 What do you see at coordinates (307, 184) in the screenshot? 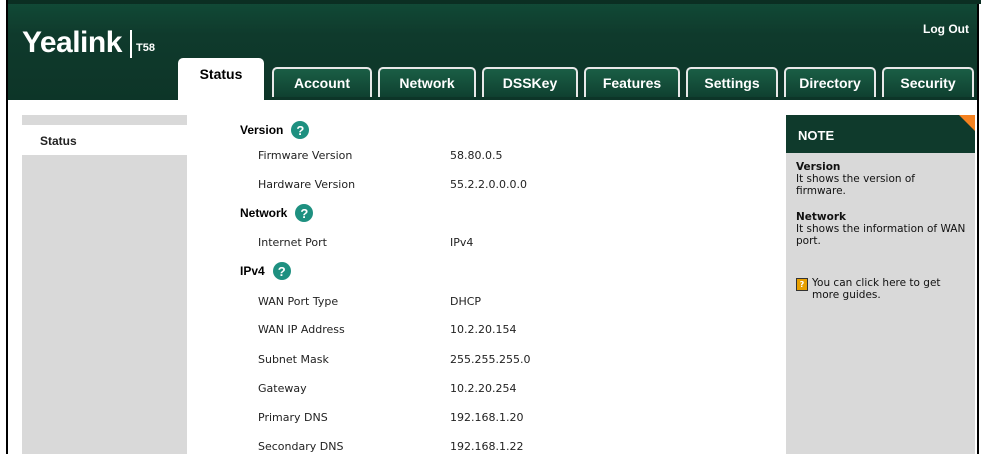
I see `row-label: Hardware Version` at bounding box center [307, 184].